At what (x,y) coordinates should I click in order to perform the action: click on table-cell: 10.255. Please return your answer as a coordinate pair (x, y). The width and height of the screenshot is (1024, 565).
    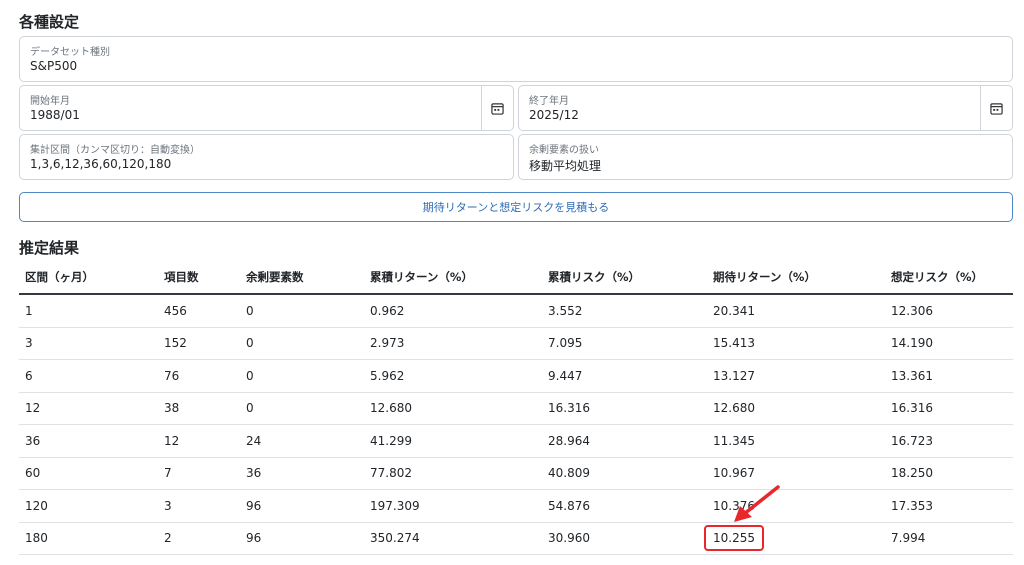
    Looking at the image, I should click on (794, 538).